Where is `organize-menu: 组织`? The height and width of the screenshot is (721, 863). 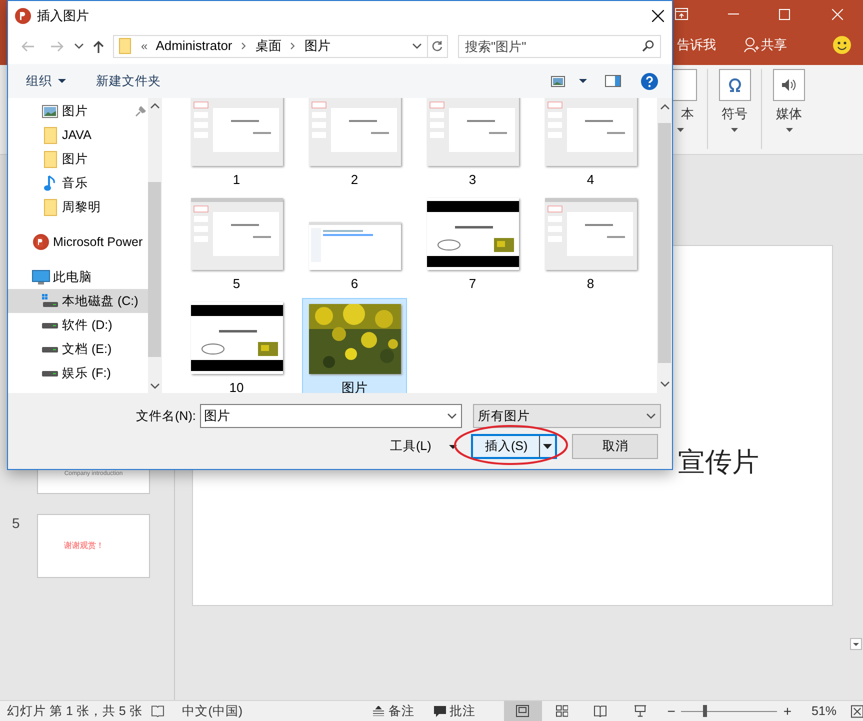
organize-menu: 组织 is located at coordinates (46, 81).